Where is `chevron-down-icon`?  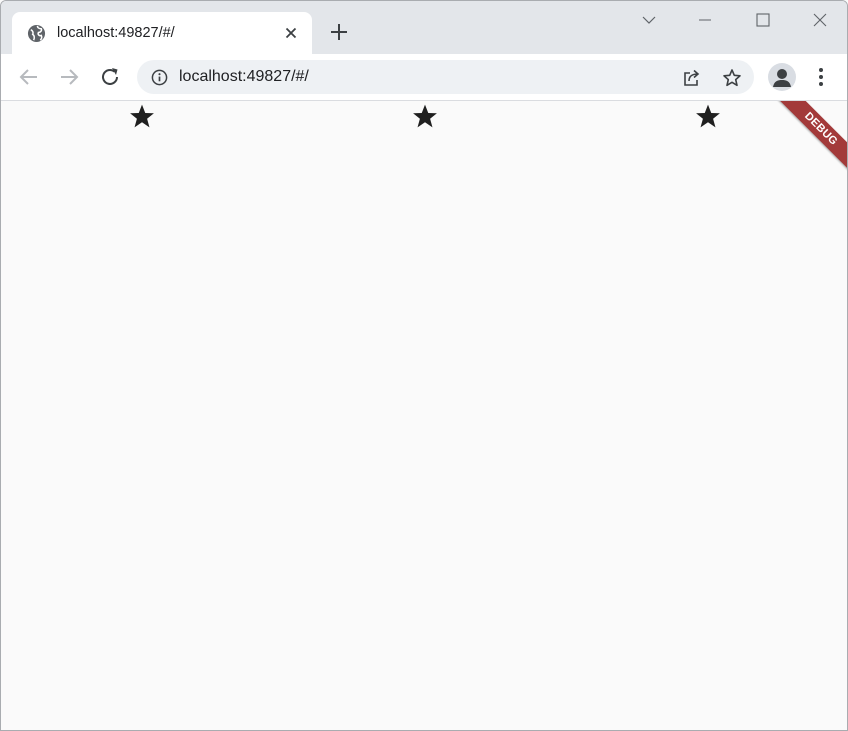 chevron-down-icon is located at coordinates (649, 20).